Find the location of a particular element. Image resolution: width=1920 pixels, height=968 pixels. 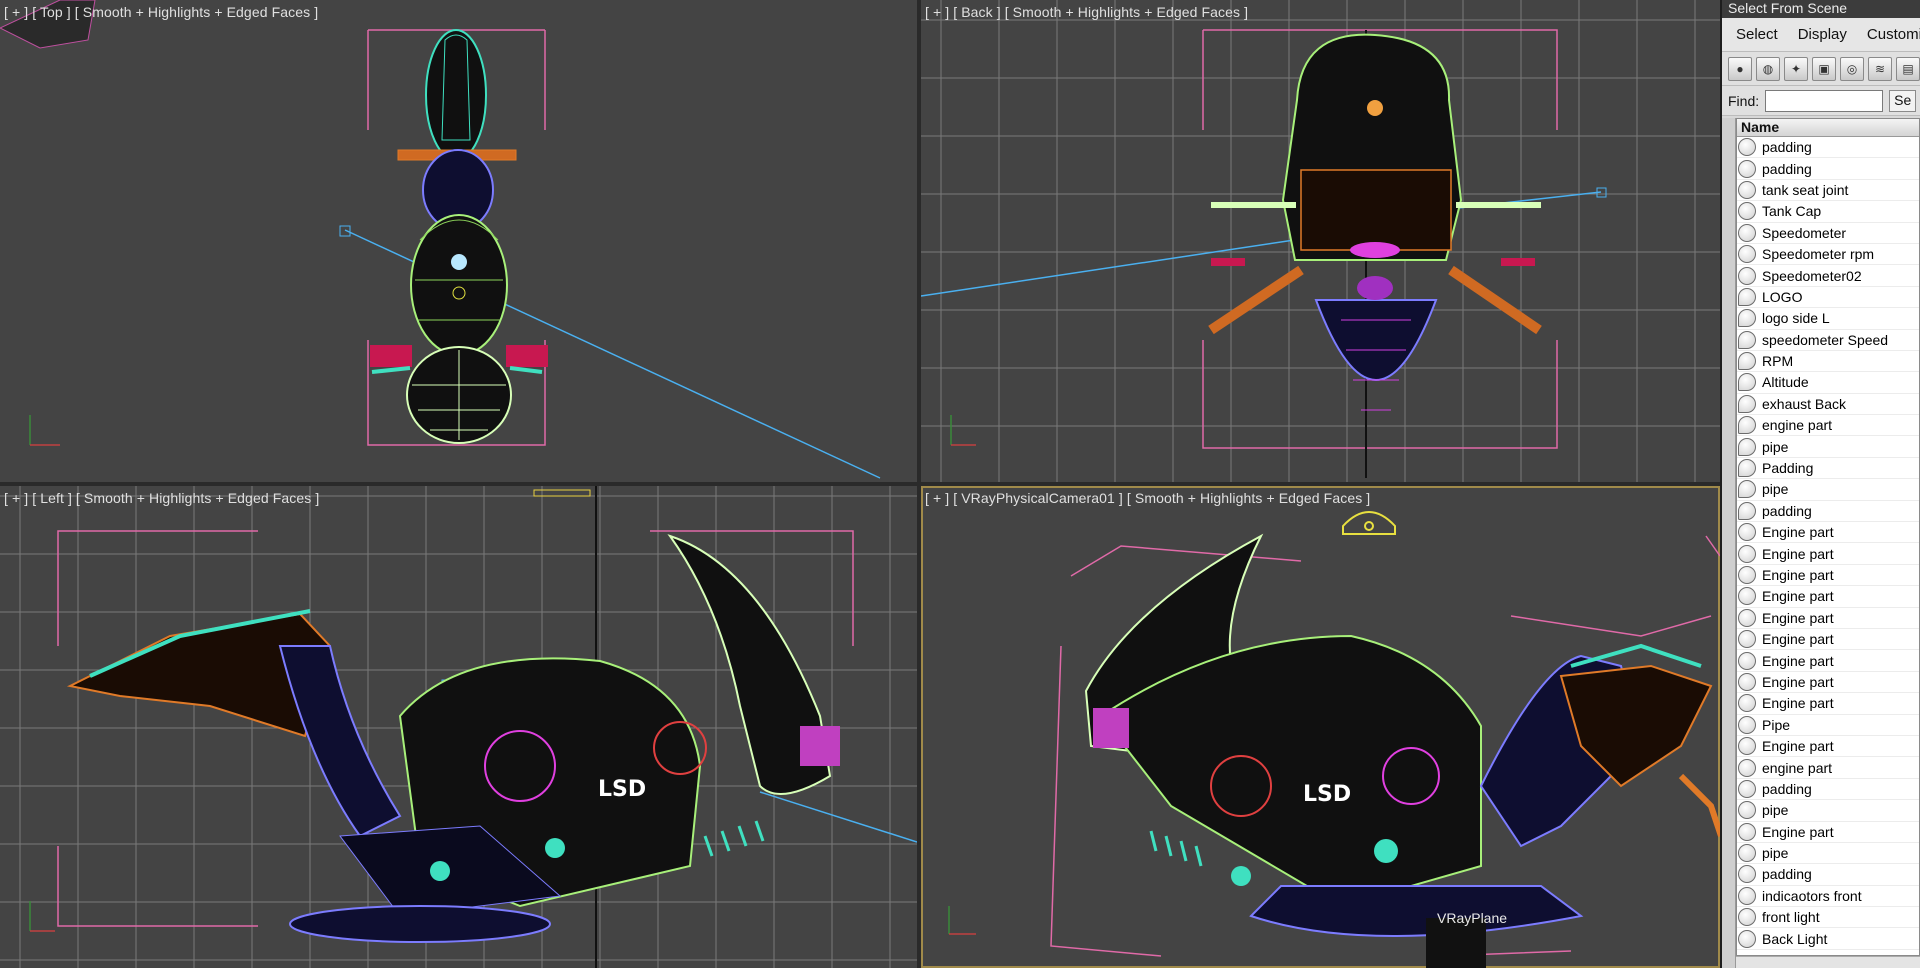

list-vertical-scrollbar is located at coordinates (1729, 543).